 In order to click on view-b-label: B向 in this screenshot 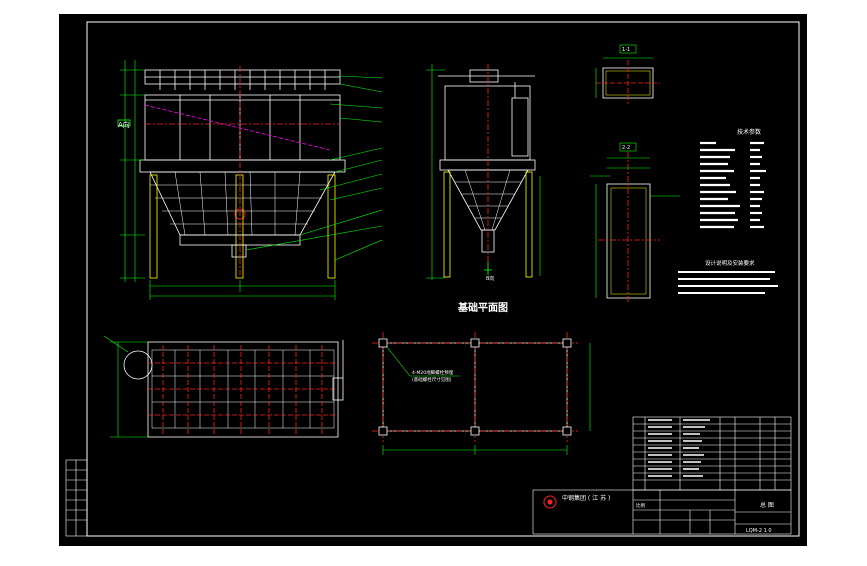, I will do `click(490, 278)`.